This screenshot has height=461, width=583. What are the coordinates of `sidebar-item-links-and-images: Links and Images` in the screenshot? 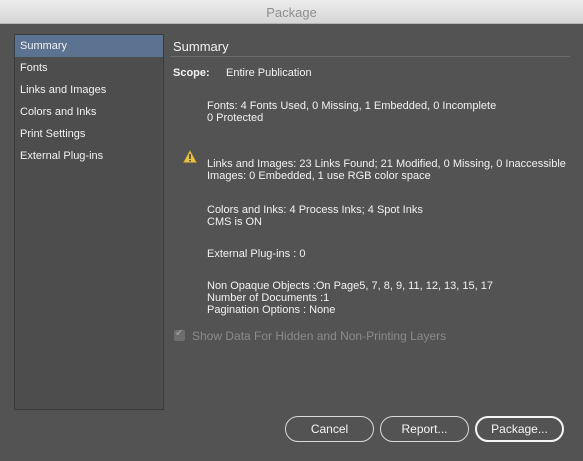 It's located at (89, 90).